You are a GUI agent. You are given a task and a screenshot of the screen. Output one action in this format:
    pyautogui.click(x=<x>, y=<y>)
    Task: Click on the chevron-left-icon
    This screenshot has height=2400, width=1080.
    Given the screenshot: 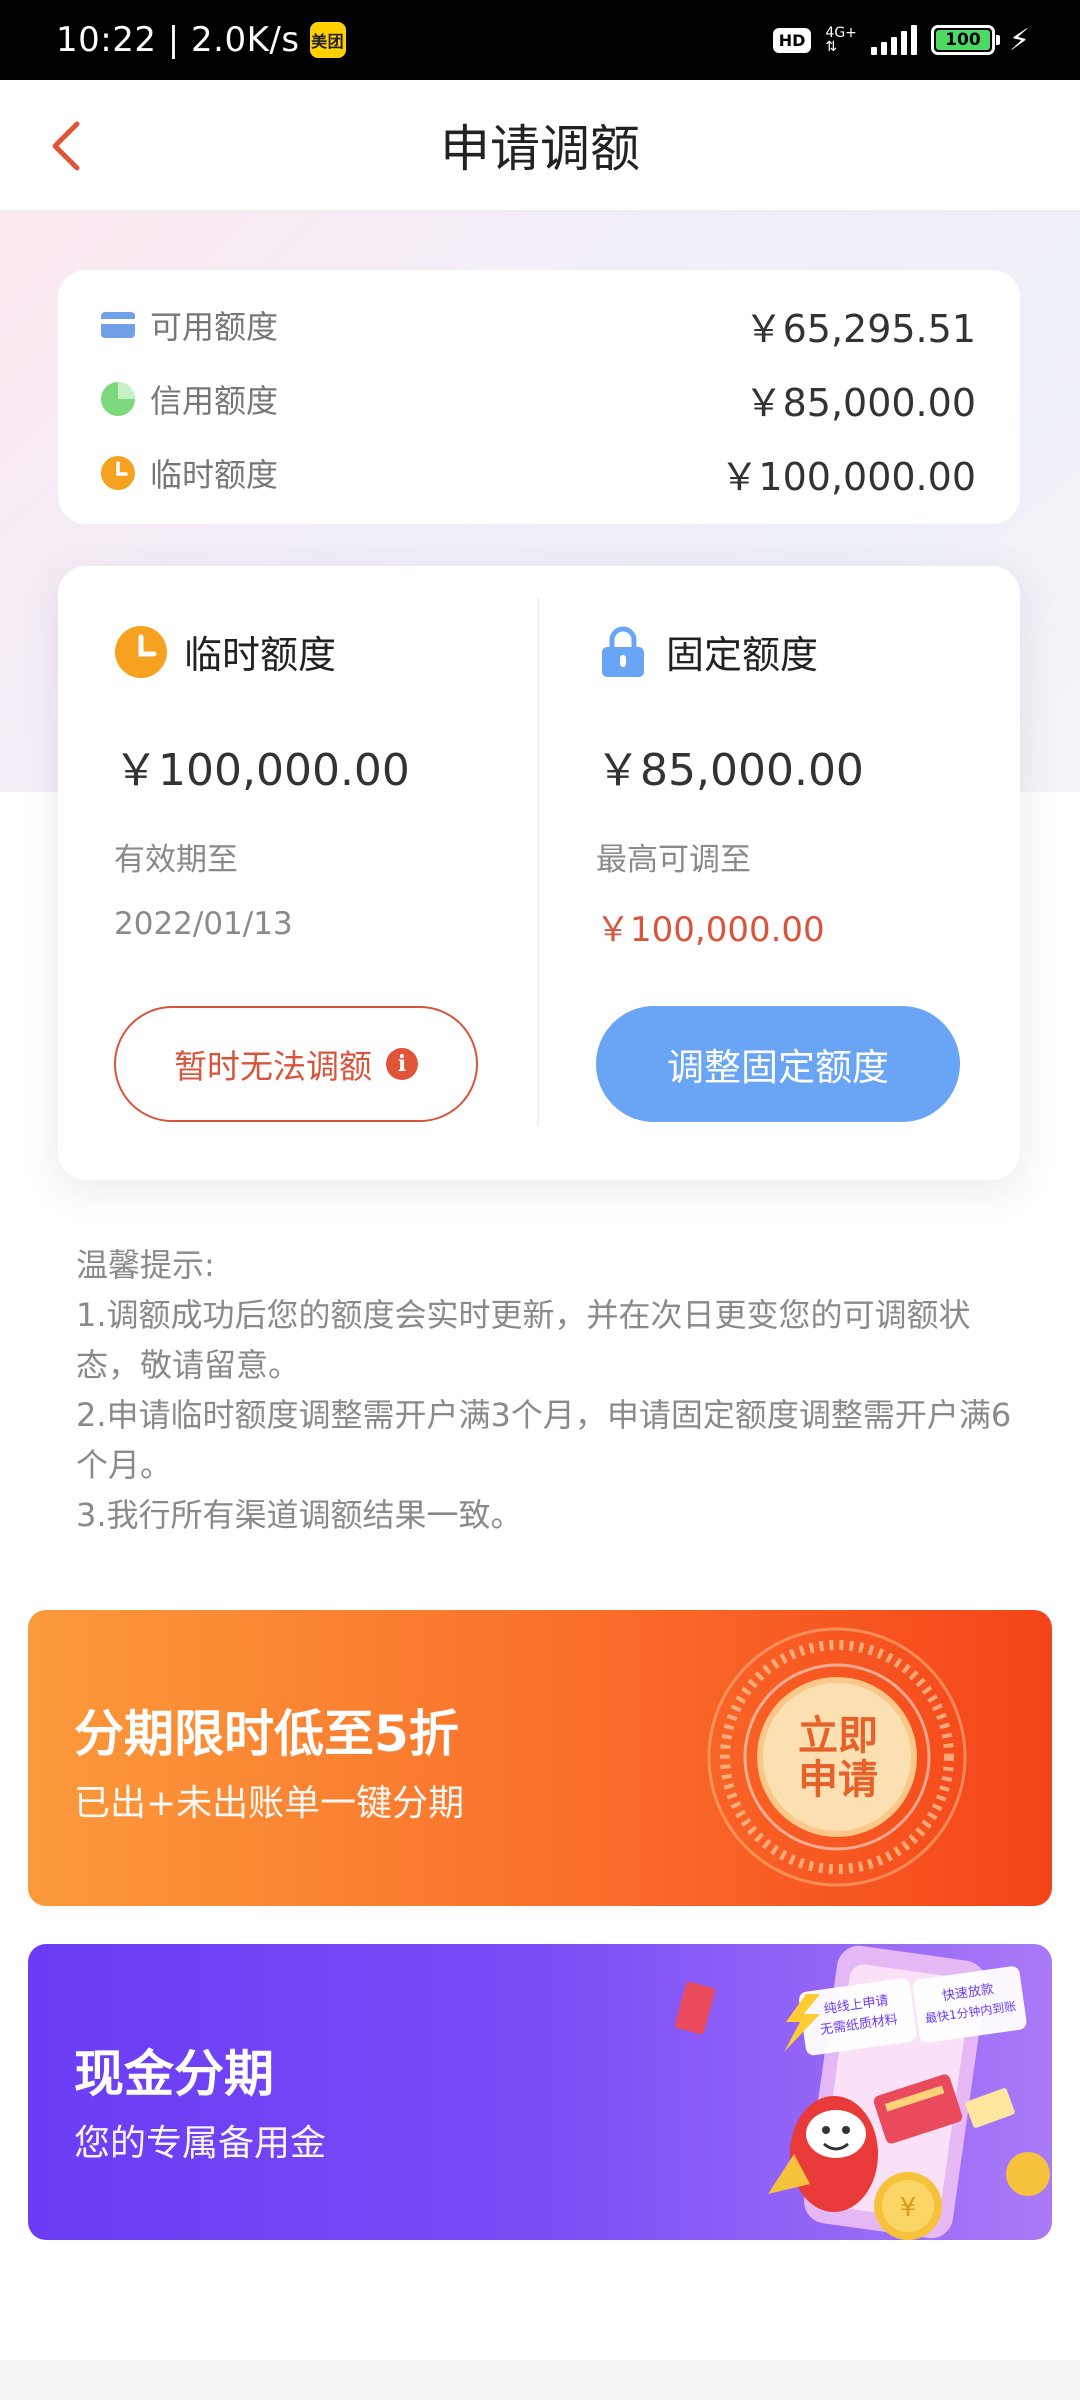 What is the action you would take?
    pyautogui.click(x=66, y=146)
    